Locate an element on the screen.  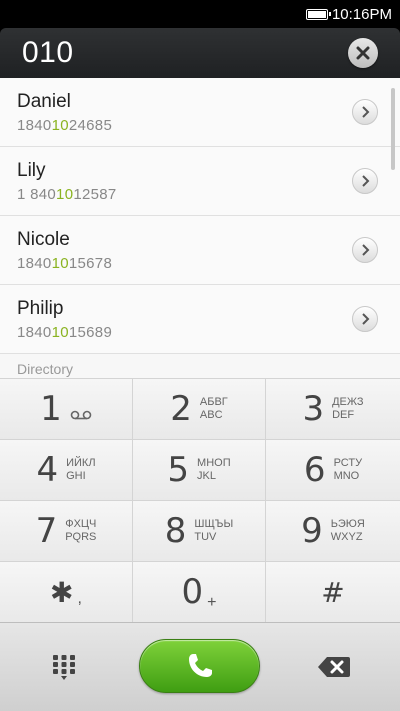
call-button is located at coordinates (199, 666).